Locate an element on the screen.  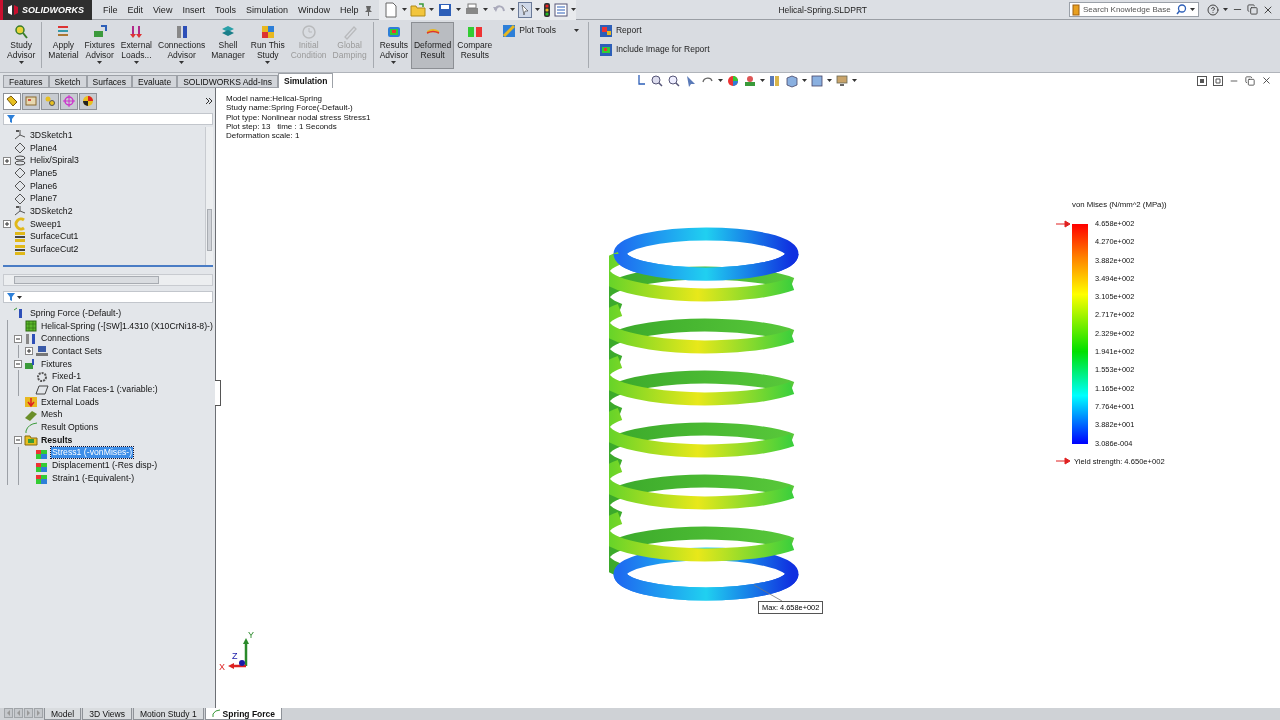
ribbon-button: Study Advisor is located at coordinates (21, 45).